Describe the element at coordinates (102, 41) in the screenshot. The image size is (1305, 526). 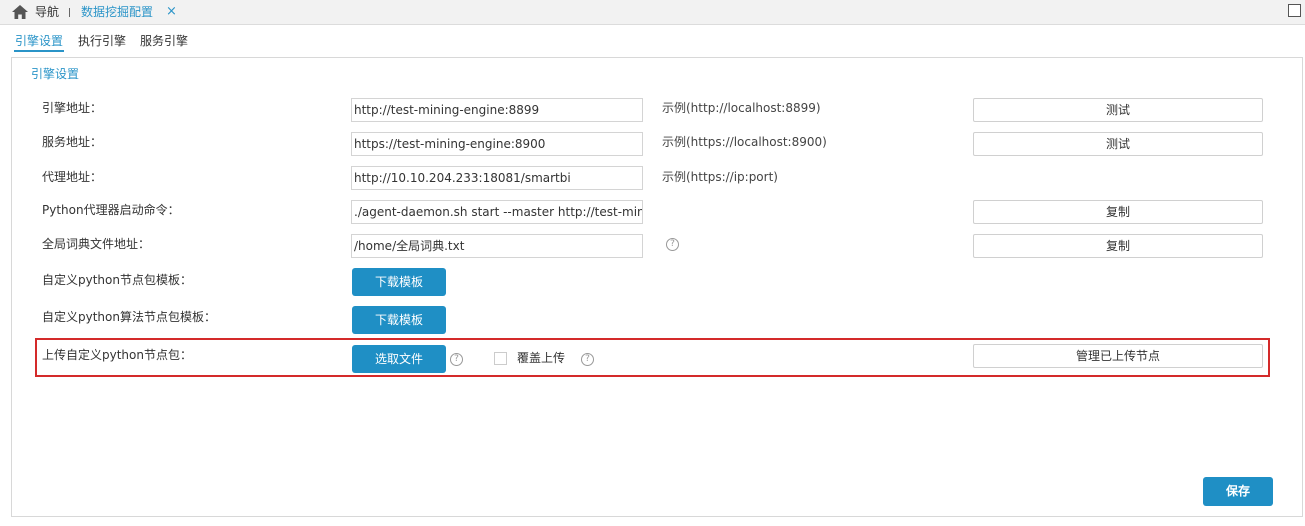
I see `subtab-execution-engine: 执行引擎` at that location.